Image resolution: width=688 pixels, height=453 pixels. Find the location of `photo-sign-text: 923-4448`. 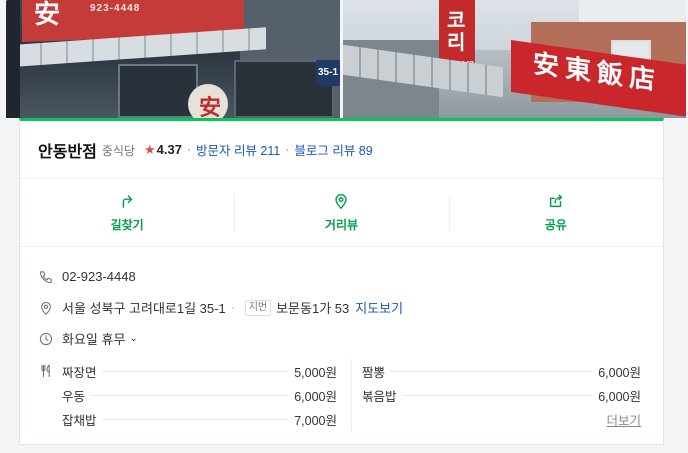

photo-sign-text: 923-4448 is located at coordinates (115, 8).